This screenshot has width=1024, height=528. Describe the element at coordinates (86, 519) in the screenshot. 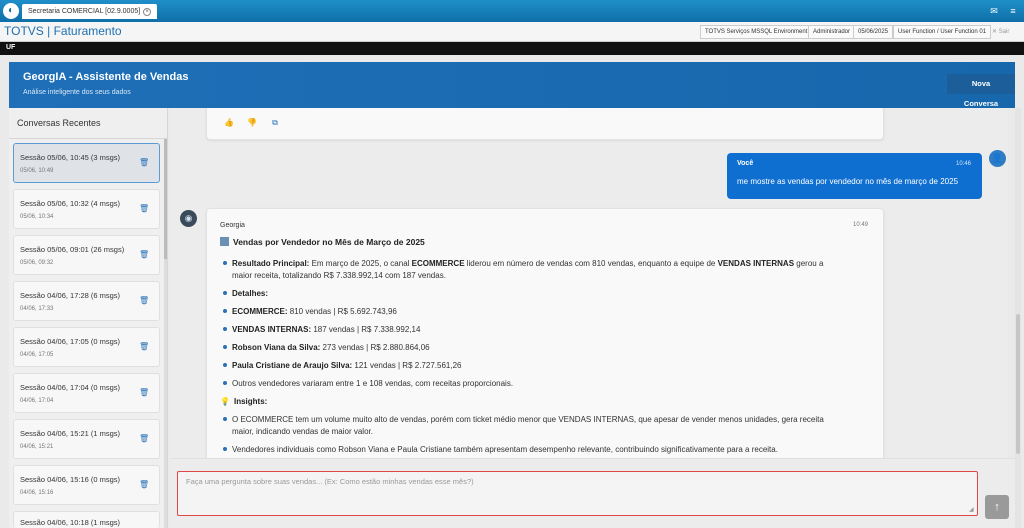

I see `session-item: Sessão 04/06, 10:18 (1 msgs)` at that location.